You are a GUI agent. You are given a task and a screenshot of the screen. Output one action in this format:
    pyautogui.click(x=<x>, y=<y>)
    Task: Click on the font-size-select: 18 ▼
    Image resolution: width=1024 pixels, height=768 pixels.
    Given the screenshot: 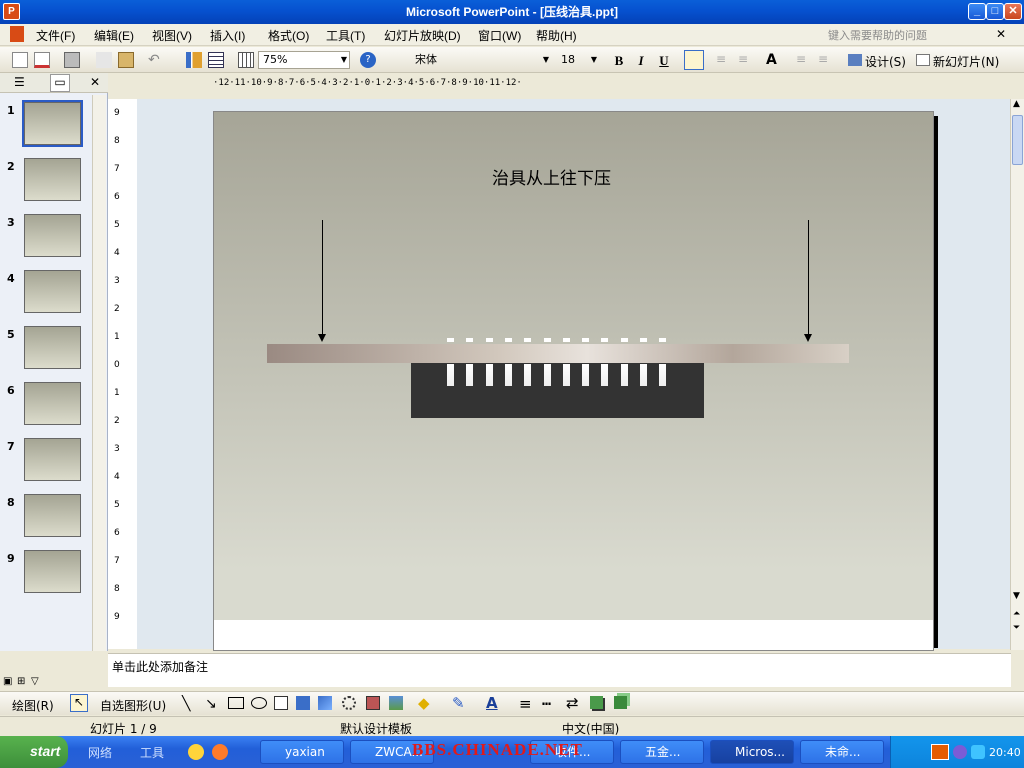 What is the action you would take?
    pyautogui.click(x=578, y=60)
    